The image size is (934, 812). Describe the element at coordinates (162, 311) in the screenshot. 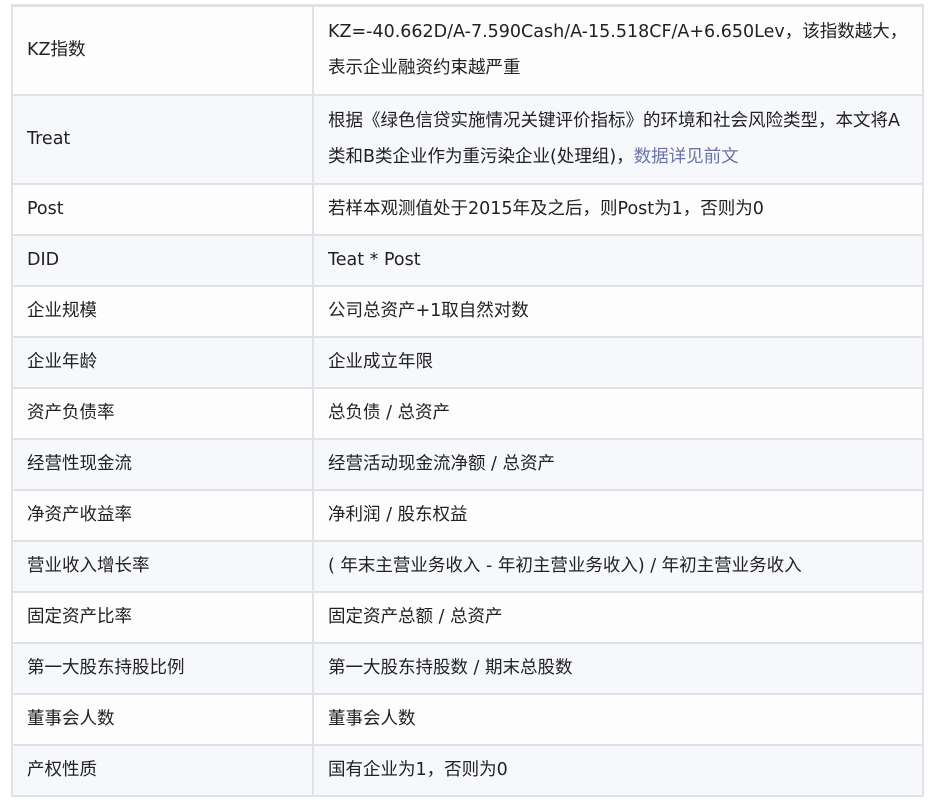

I see `variable-name: 企业规模` at that location.